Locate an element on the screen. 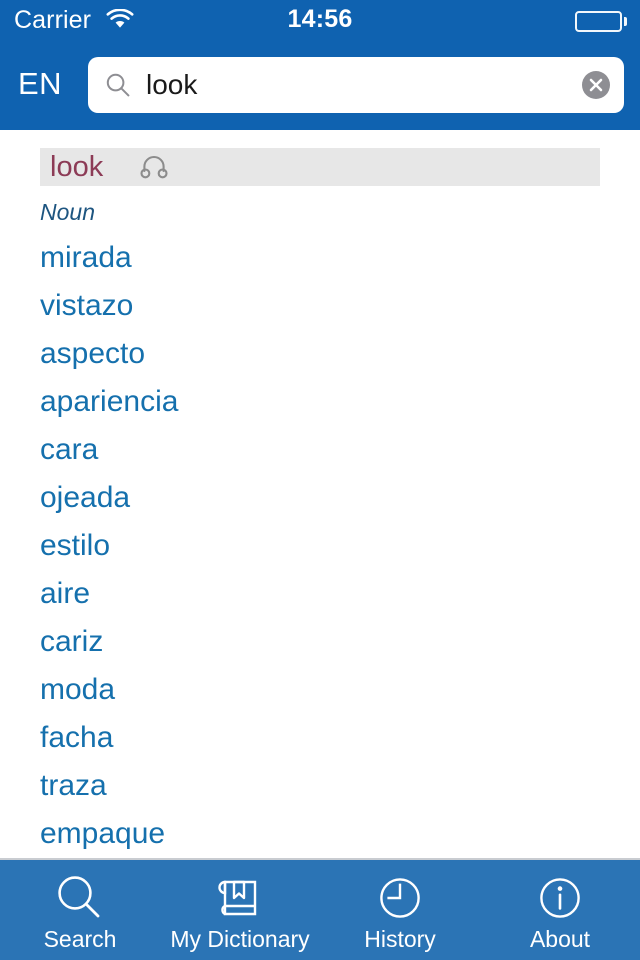 The width and height of the screenshot is (640, 960). list-item: aspecto is located at coordinates (320, 354).